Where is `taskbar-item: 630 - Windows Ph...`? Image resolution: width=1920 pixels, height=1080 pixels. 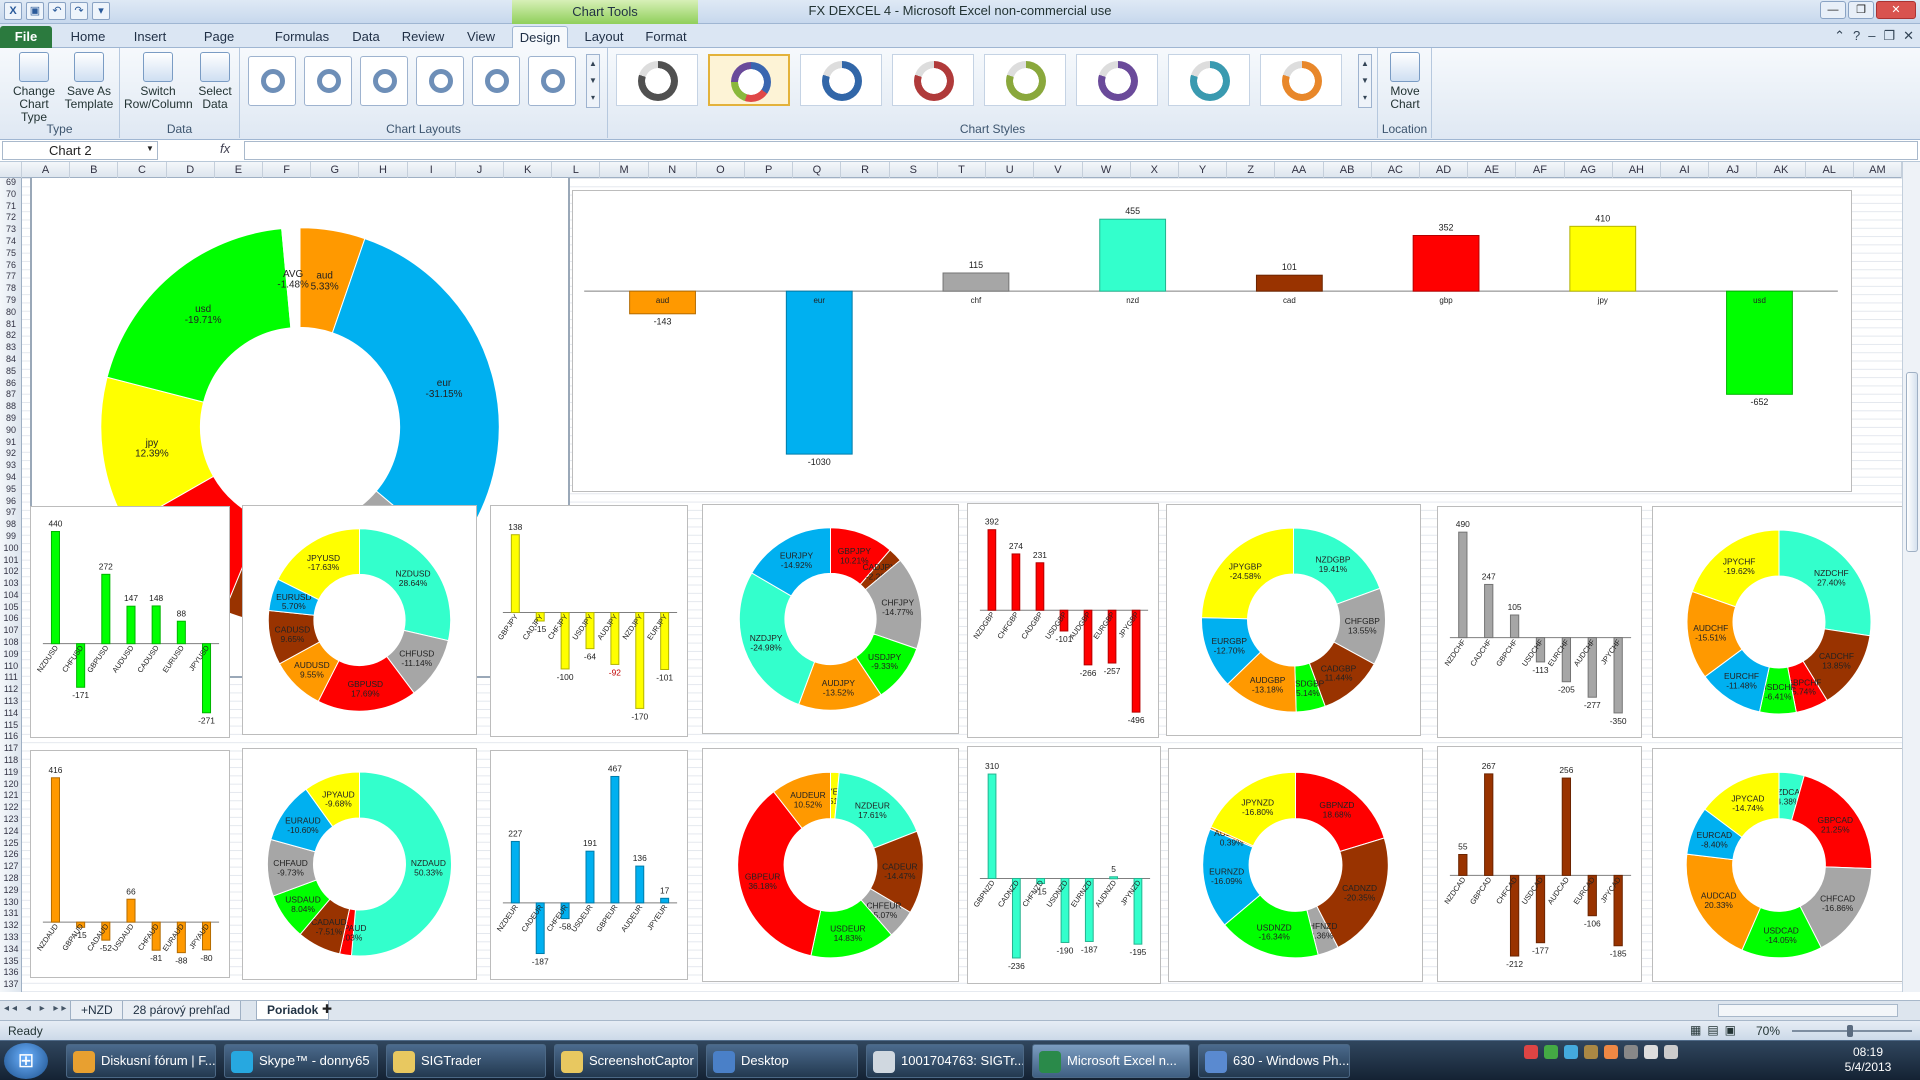 taskbar-item: 630 - Windows Ph... is located at coordinates (1274, 1061).